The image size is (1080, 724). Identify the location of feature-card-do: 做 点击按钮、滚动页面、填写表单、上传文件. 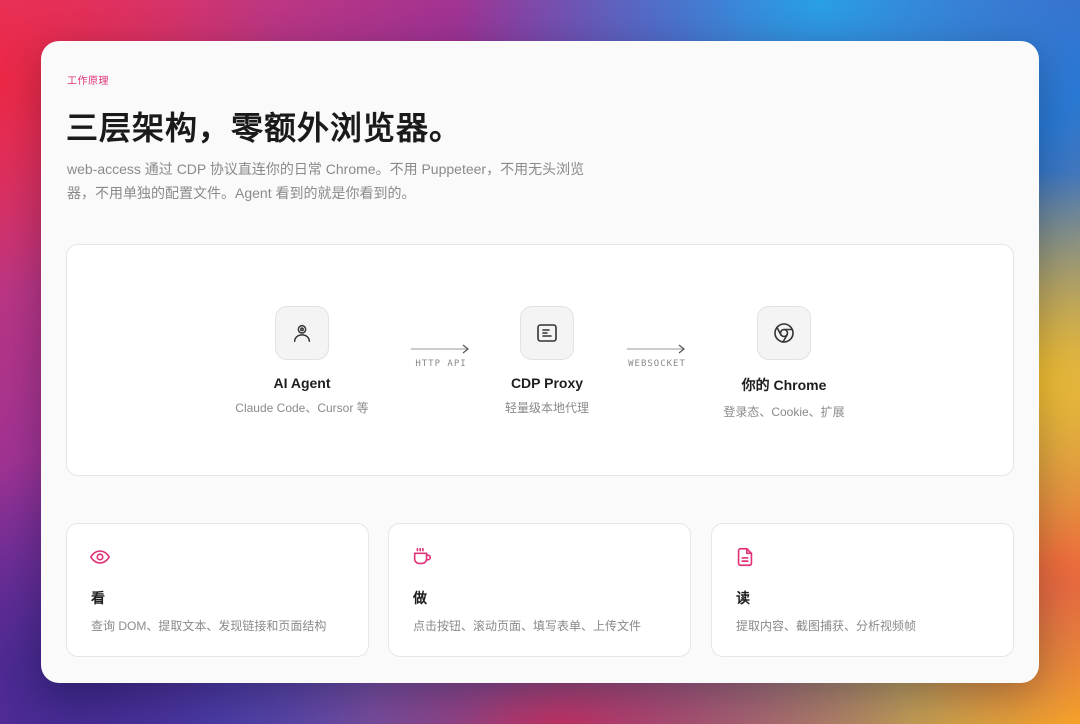
(539, 590).